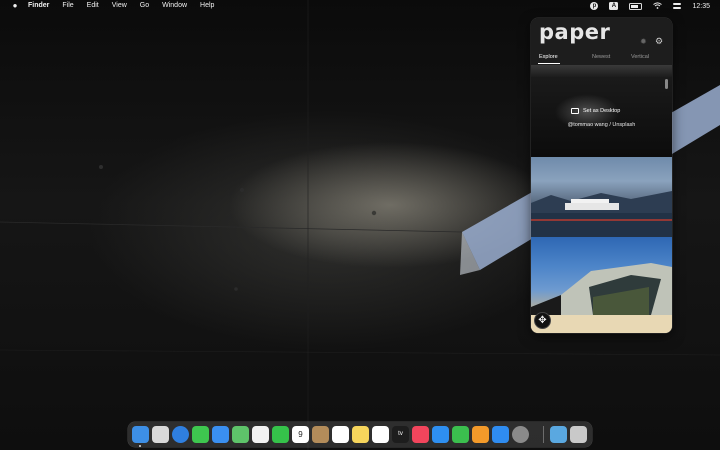 Image resolution: width=720 pixels, height=450 pixels. I want to click on menu-file: File, so click(67, 6).